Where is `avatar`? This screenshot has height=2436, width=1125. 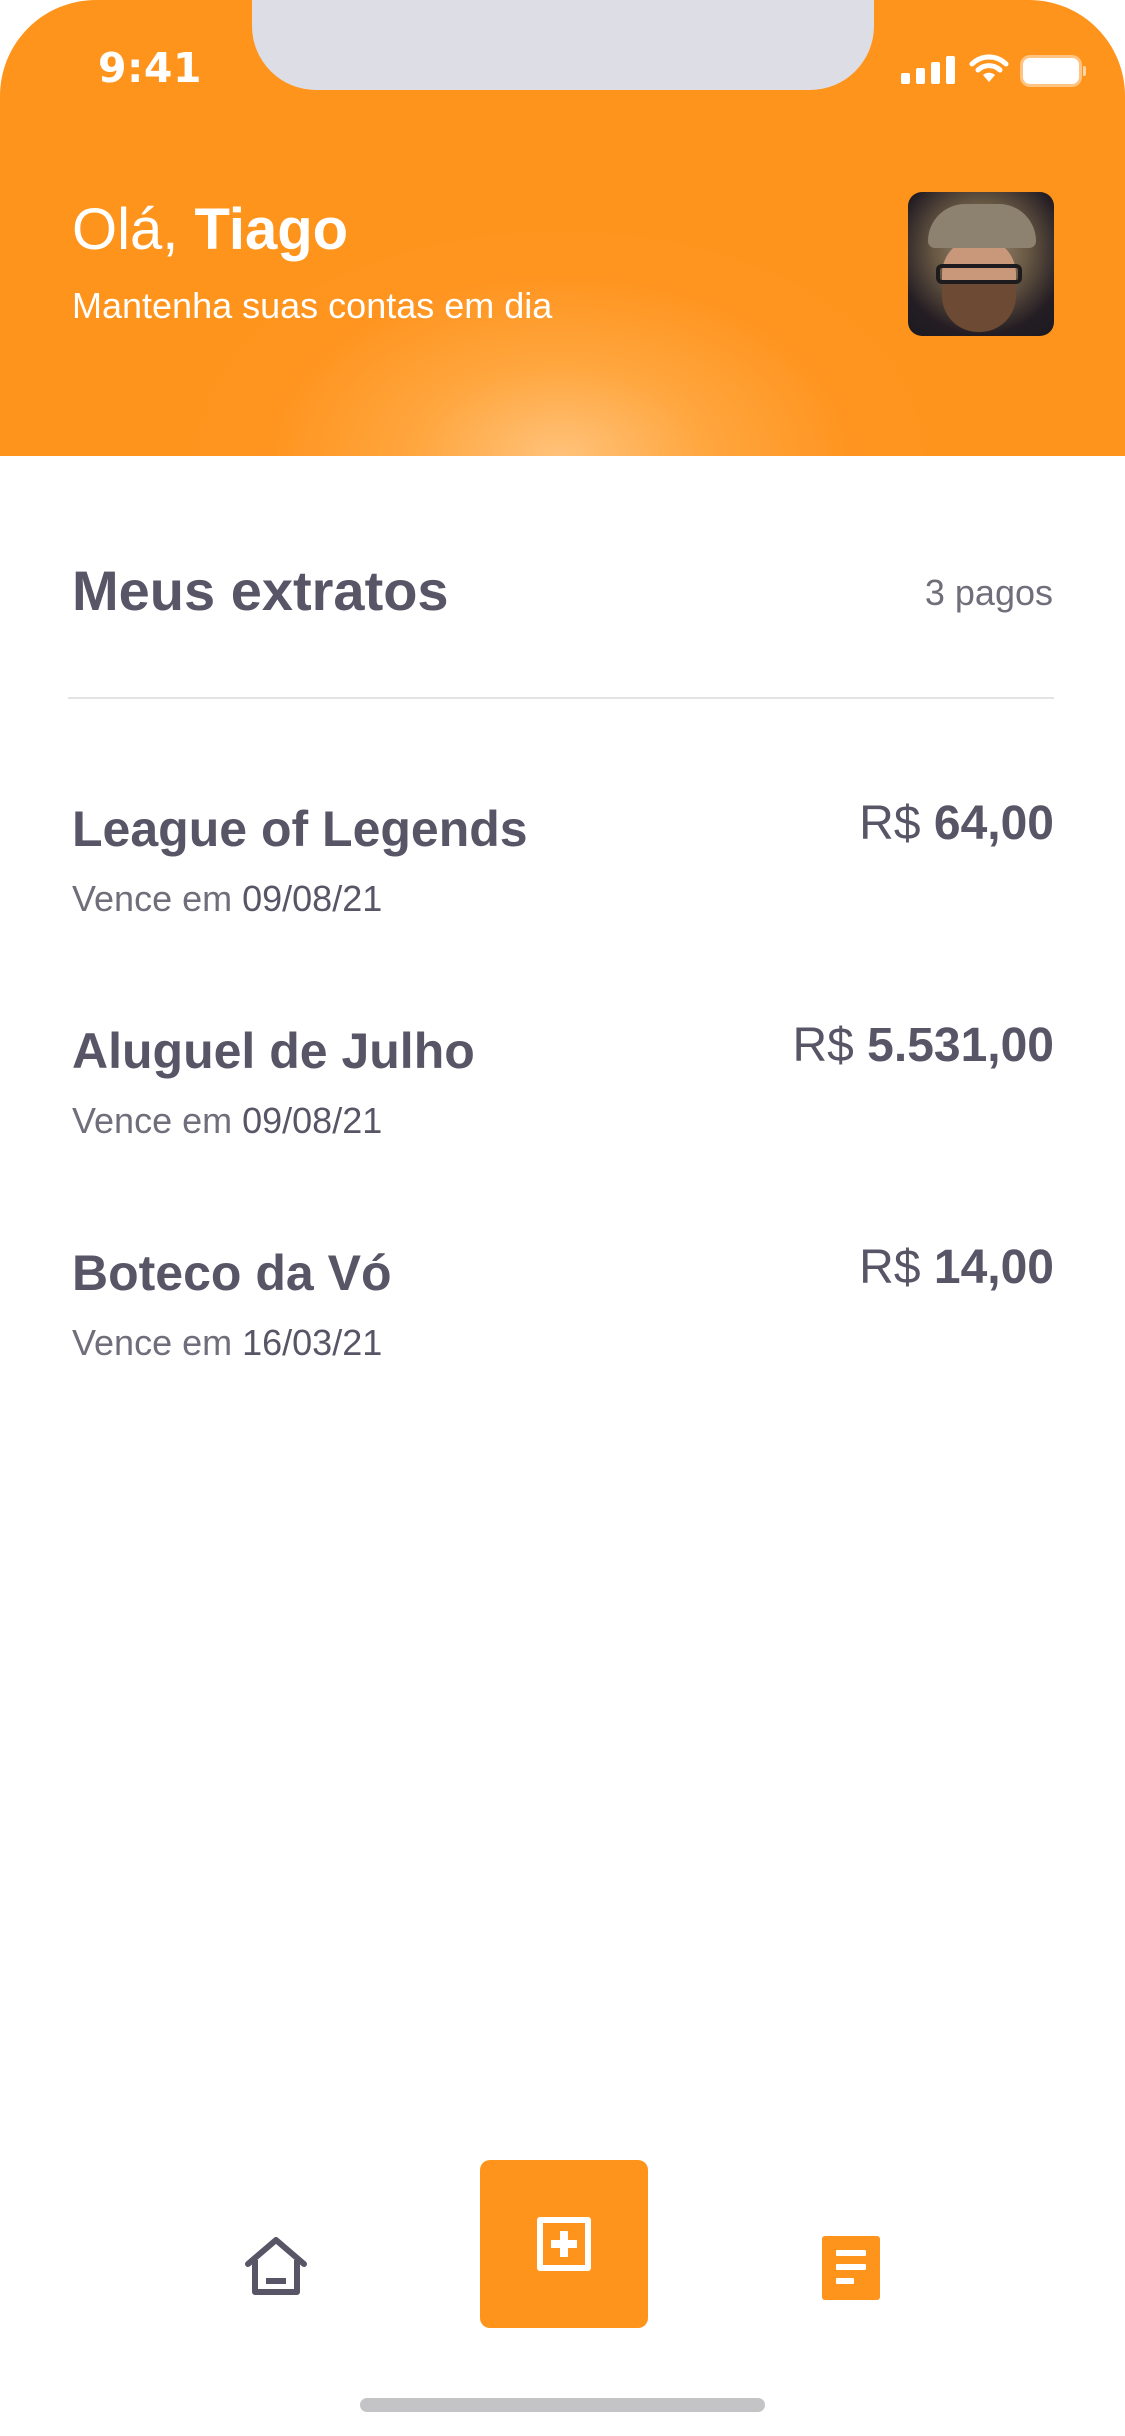
avatar is located at coordinates (981, 264).